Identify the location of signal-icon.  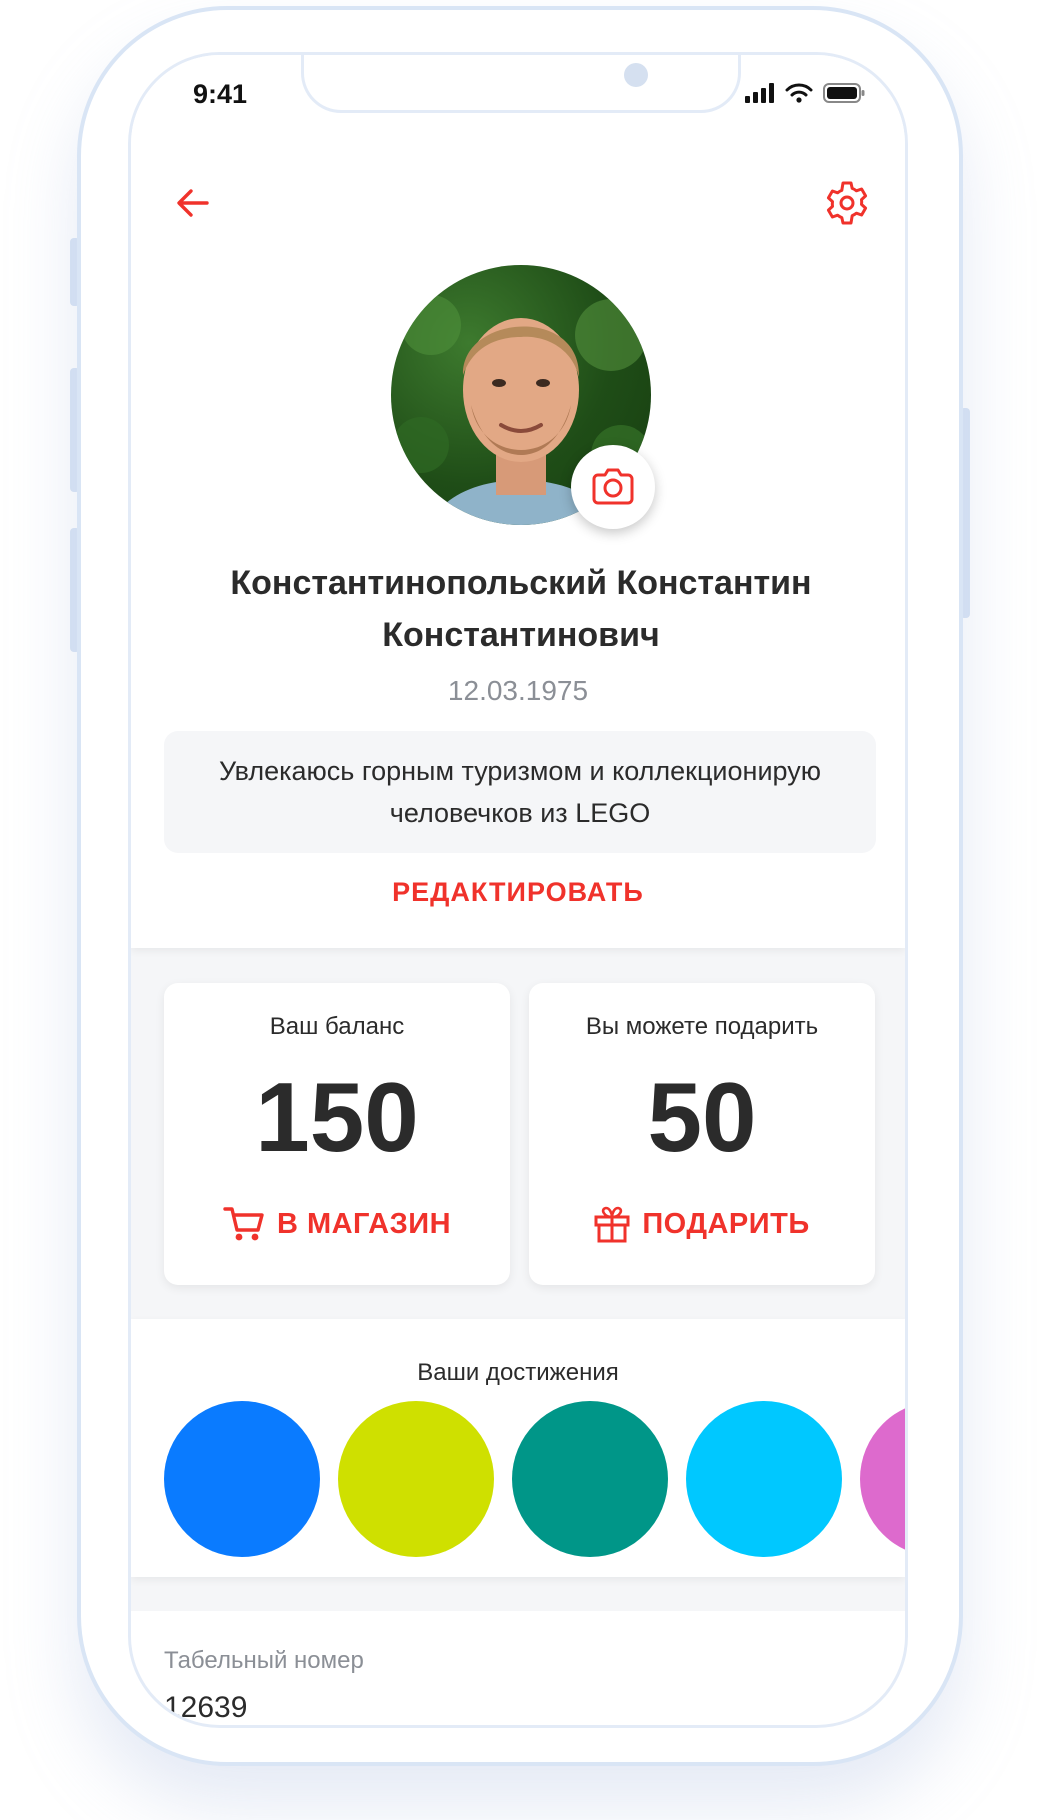
(759, 93).